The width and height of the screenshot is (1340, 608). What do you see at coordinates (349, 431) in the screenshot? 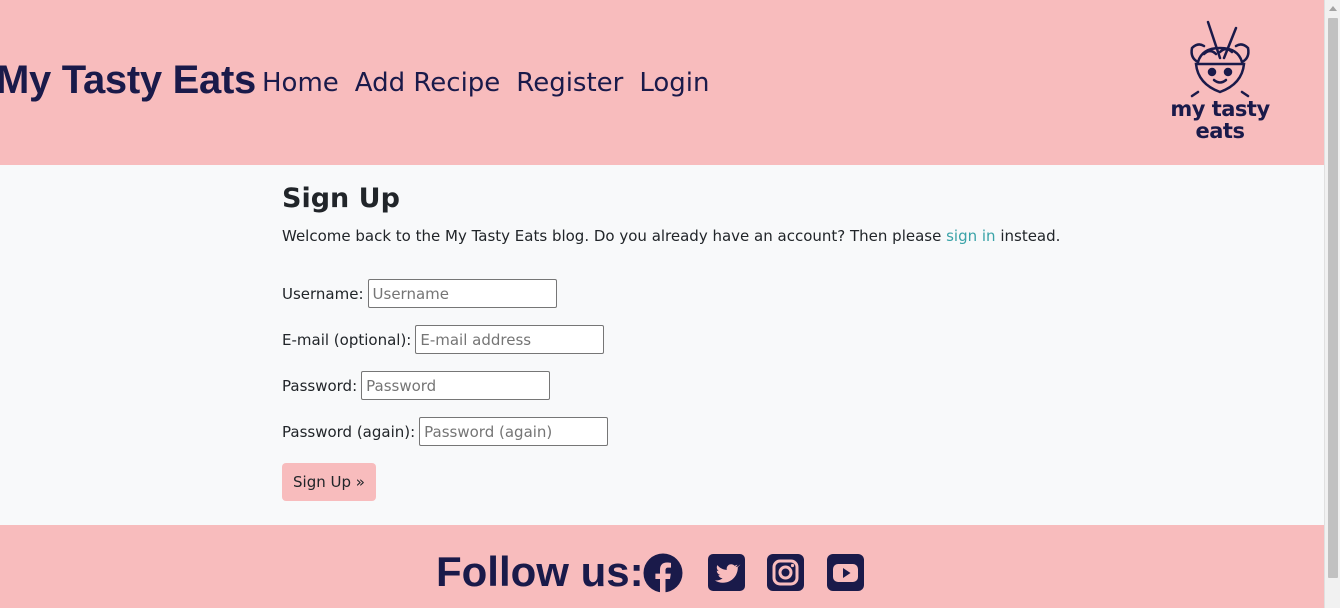
I see `password-again-label: Password (again):` at bounding box center [349, 431].